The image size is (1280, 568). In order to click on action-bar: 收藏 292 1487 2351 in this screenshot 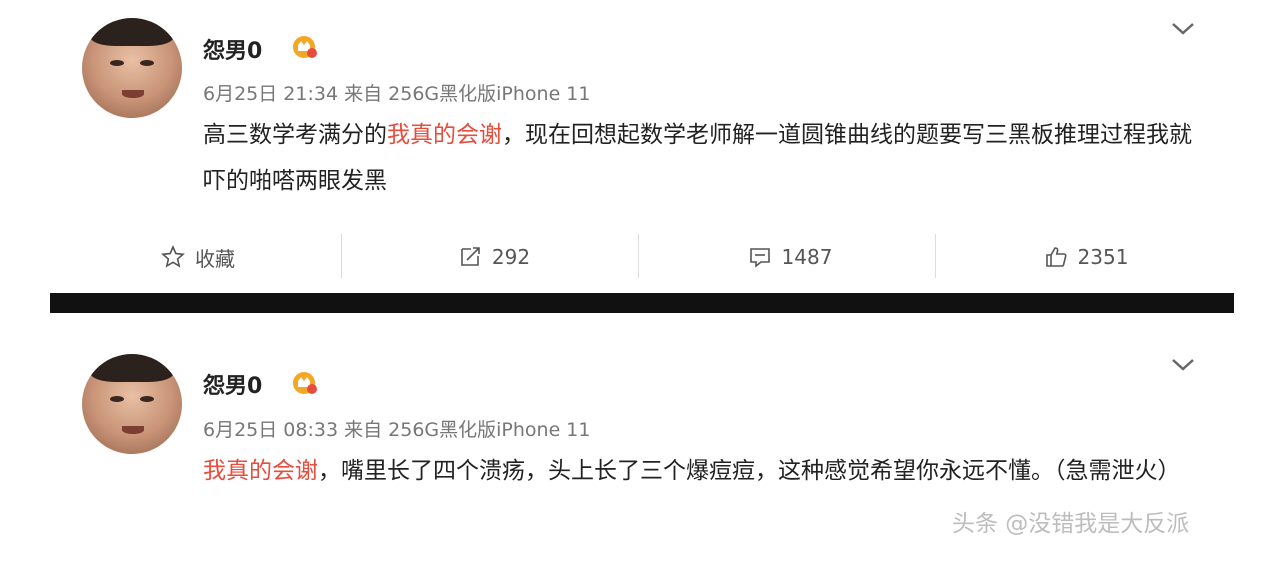, I will do `click(642, 257)`.